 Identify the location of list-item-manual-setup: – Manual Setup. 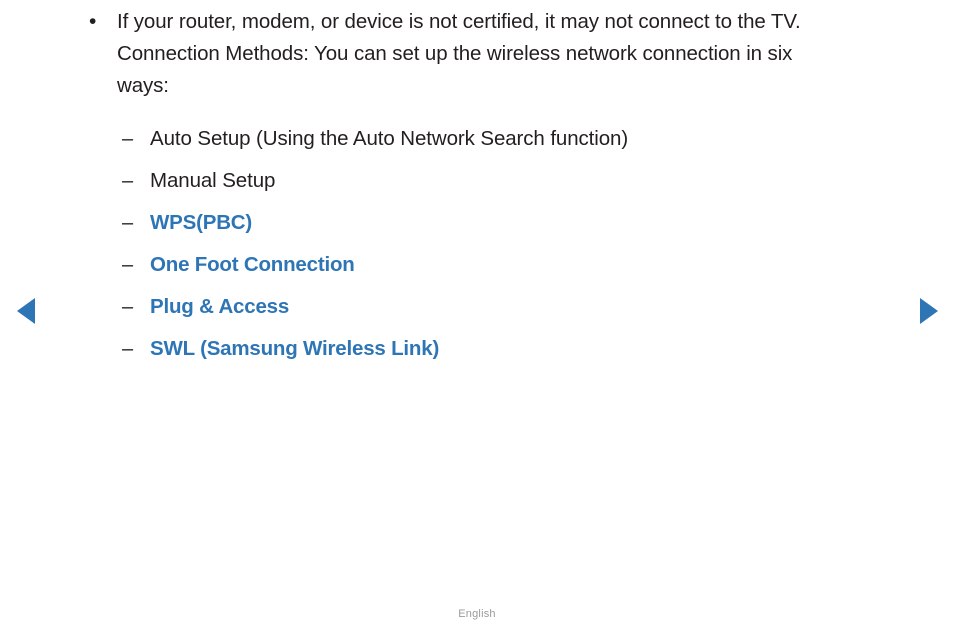
(502, 181).